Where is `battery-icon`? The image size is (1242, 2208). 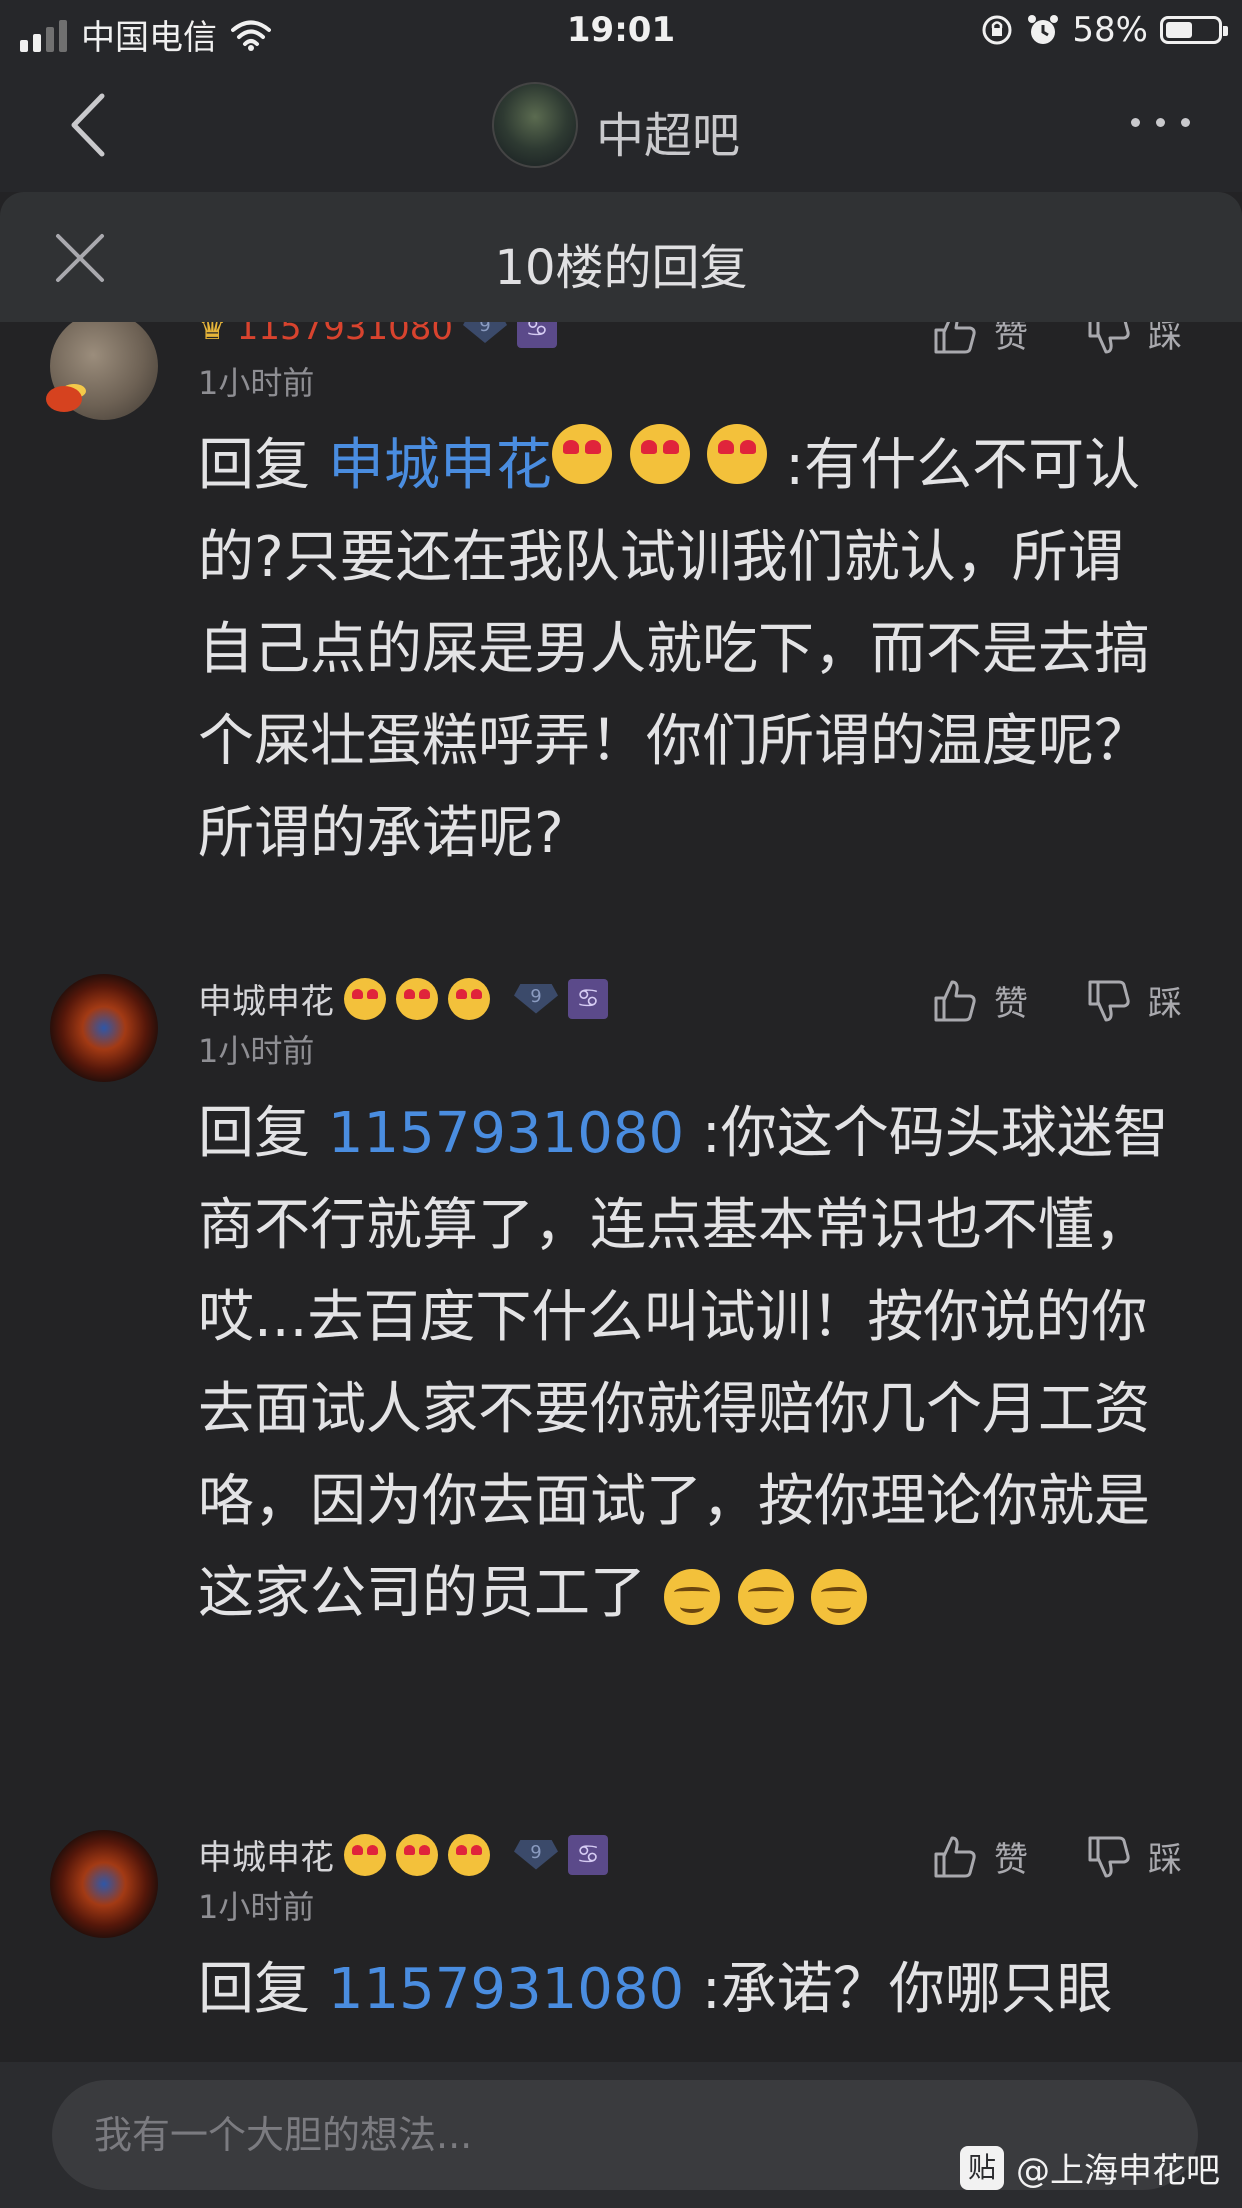 battery-icon is located at coordinates (1194, 30).